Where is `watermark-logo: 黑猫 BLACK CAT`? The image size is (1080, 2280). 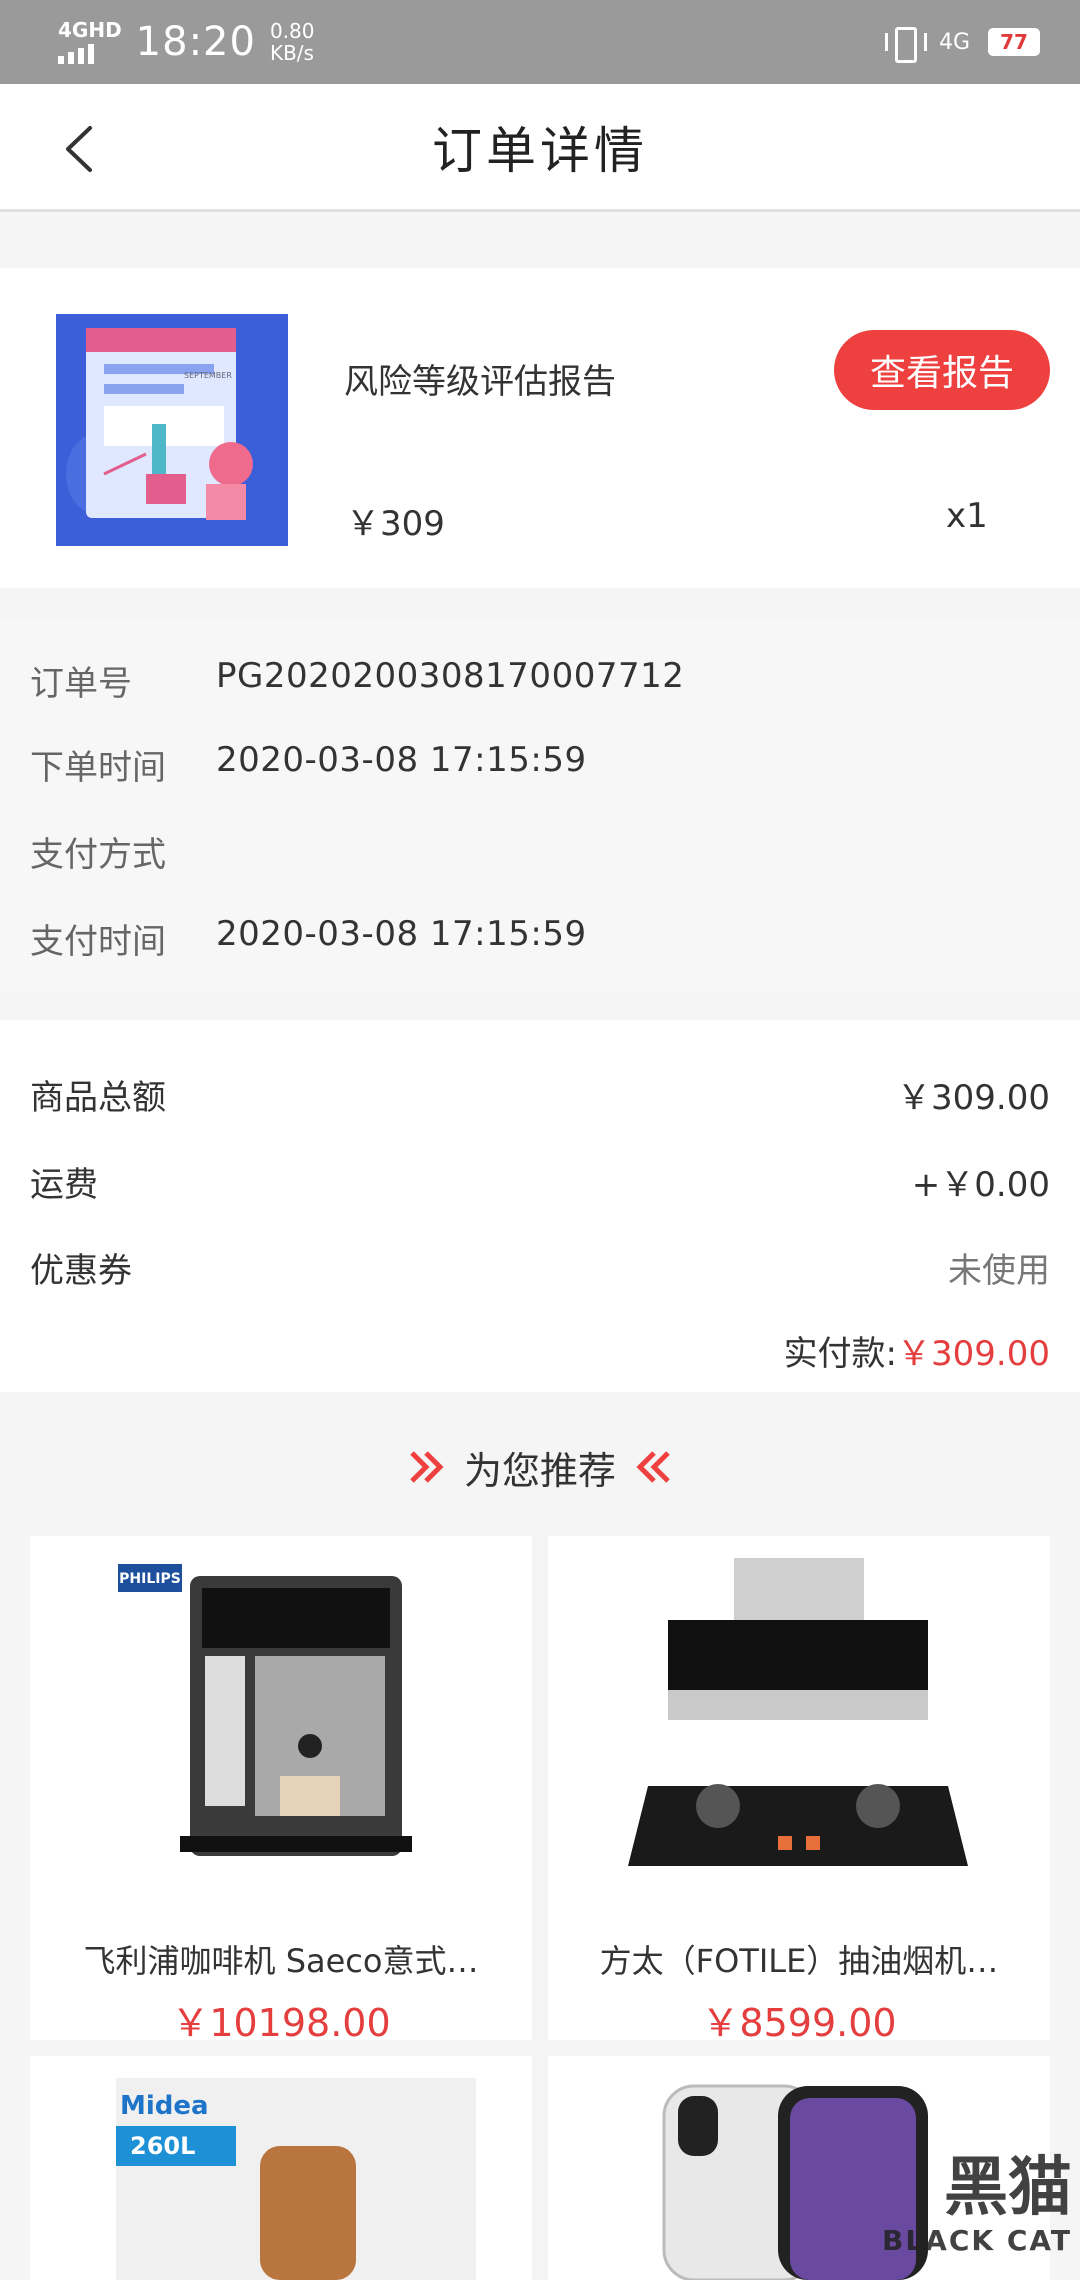 watermark-logo: 黑猫 BLACK CAT is located at coordinates (962, 2212).